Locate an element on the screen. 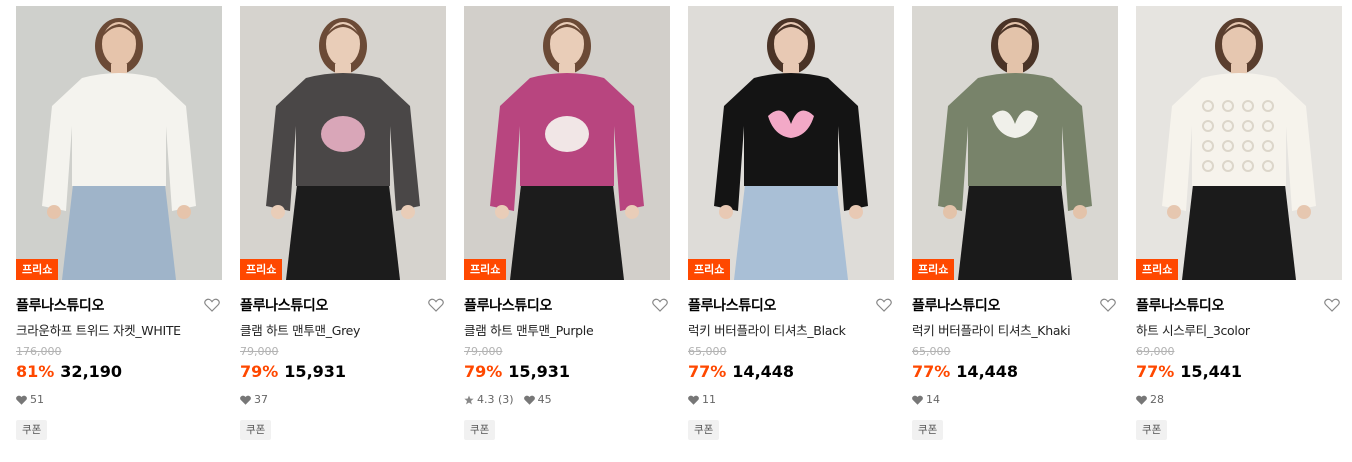 This screenshot has height=462, width=1352. product-stats: 51 is located at coordinates (30, 399).